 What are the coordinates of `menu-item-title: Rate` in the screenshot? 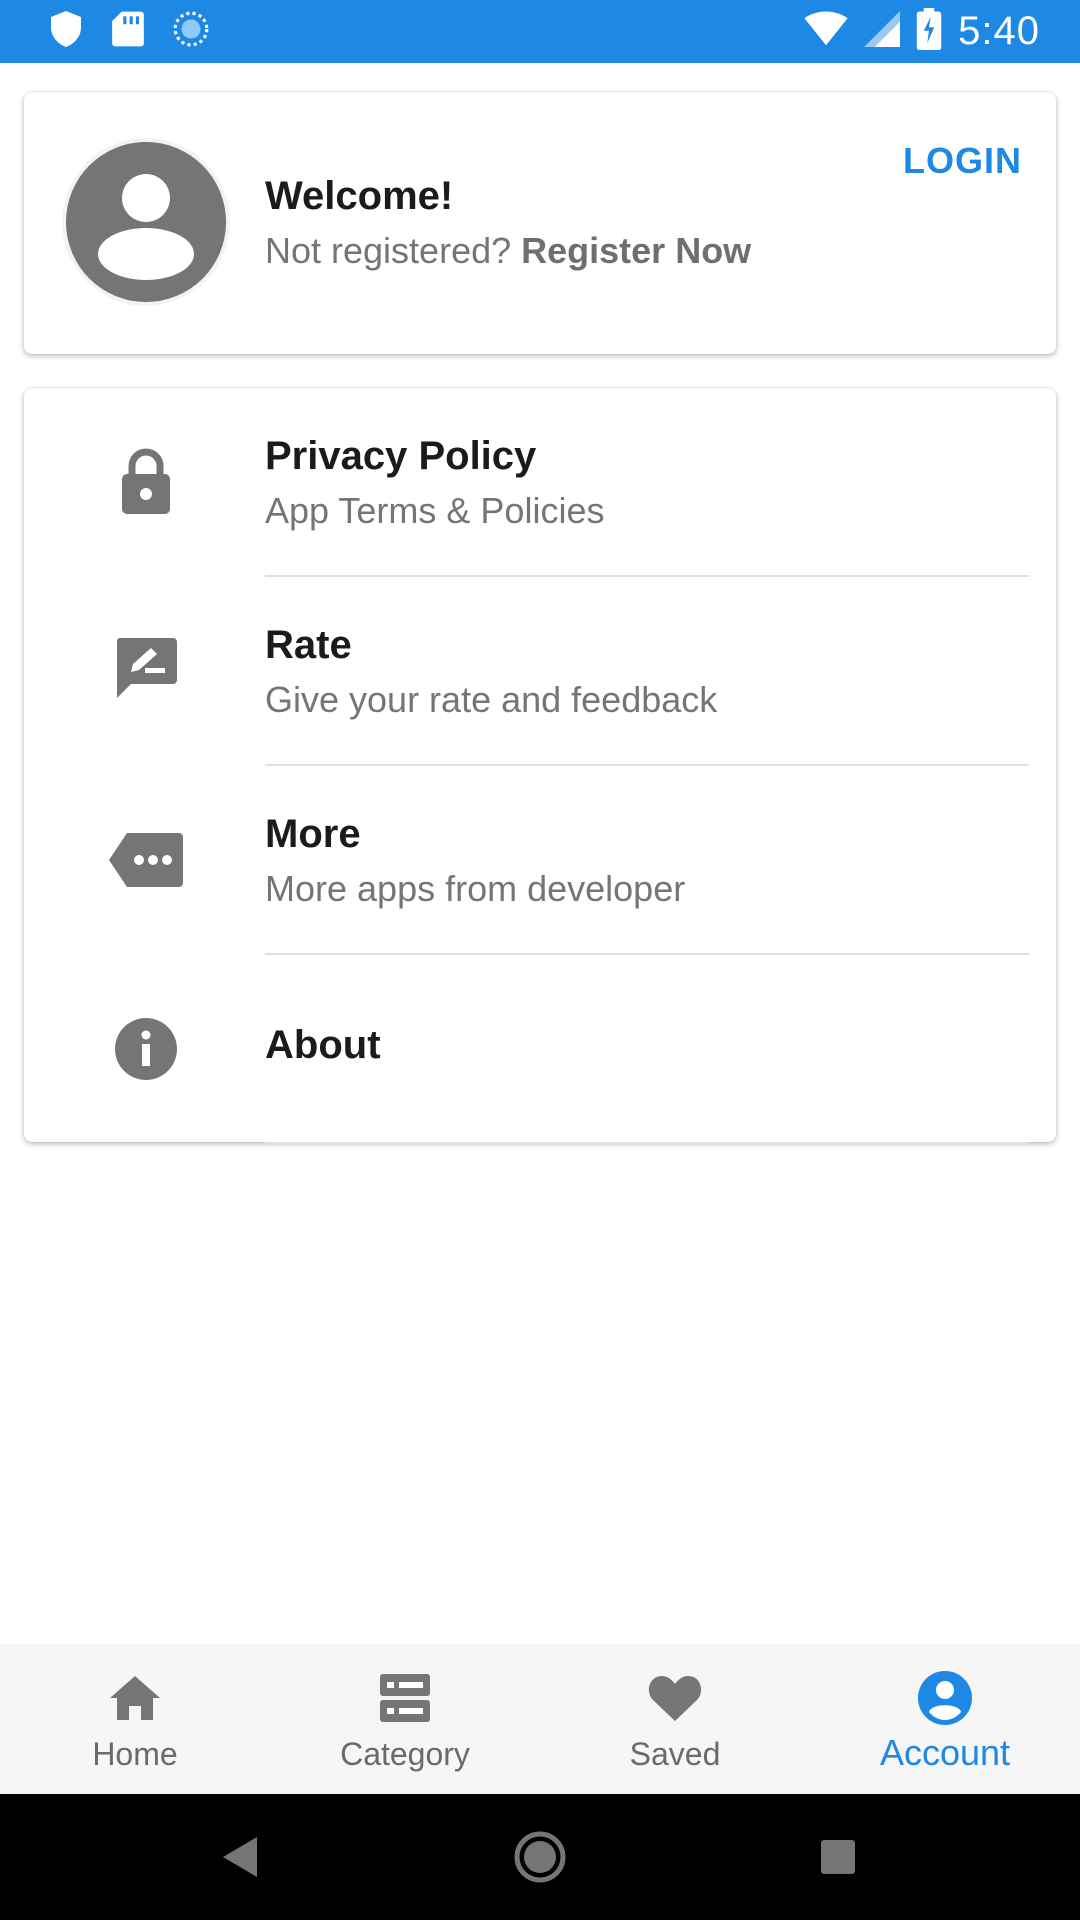 It's located at (308, 645).